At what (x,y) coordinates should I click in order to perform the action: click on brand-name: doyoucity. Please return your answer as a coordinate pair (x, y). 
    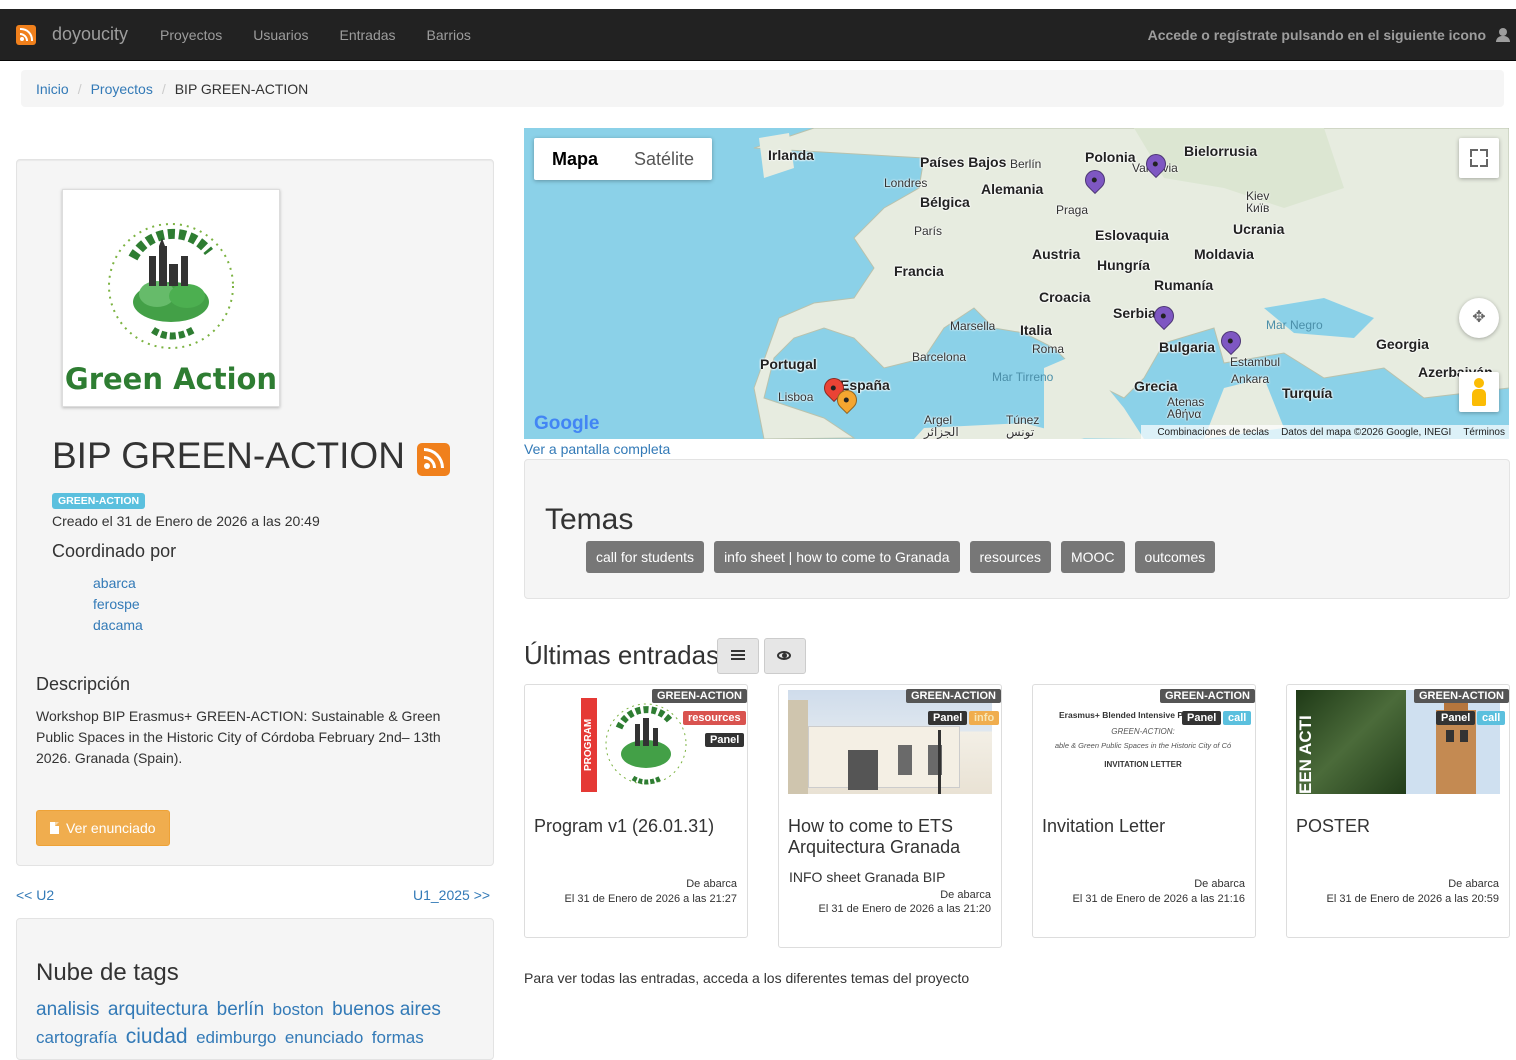
    Looking at the image, I should click on (90, 34).